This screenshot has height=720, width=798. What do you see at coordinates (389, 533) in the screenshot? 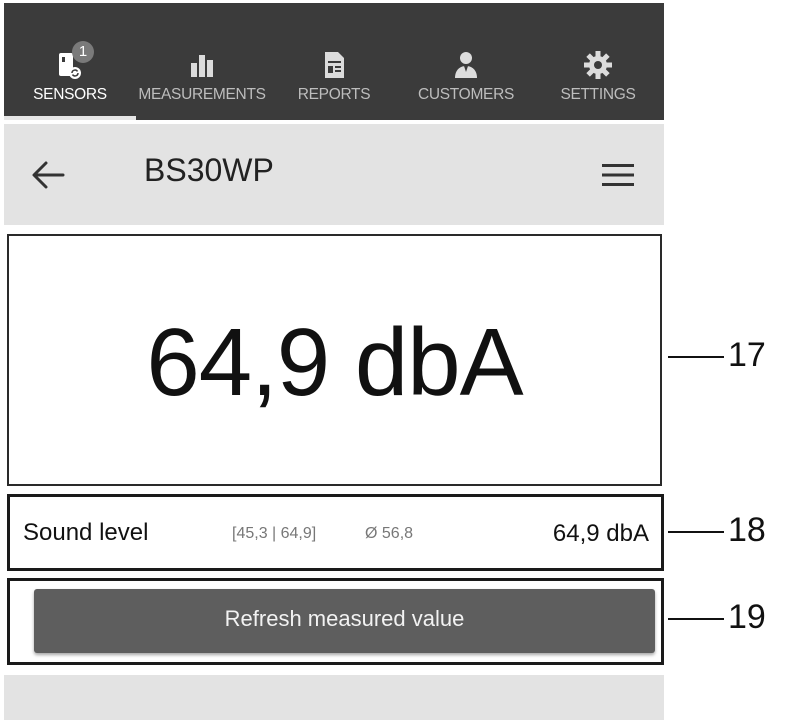
I see `sound-level-average: Ø 56,8` at bounding box center [389, 533].